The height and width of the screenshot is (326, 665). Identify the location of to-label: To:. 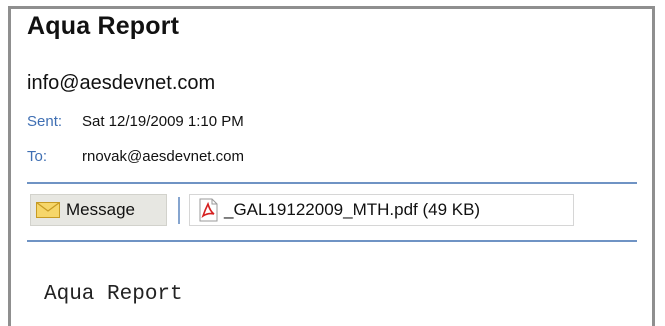
(37, 156).